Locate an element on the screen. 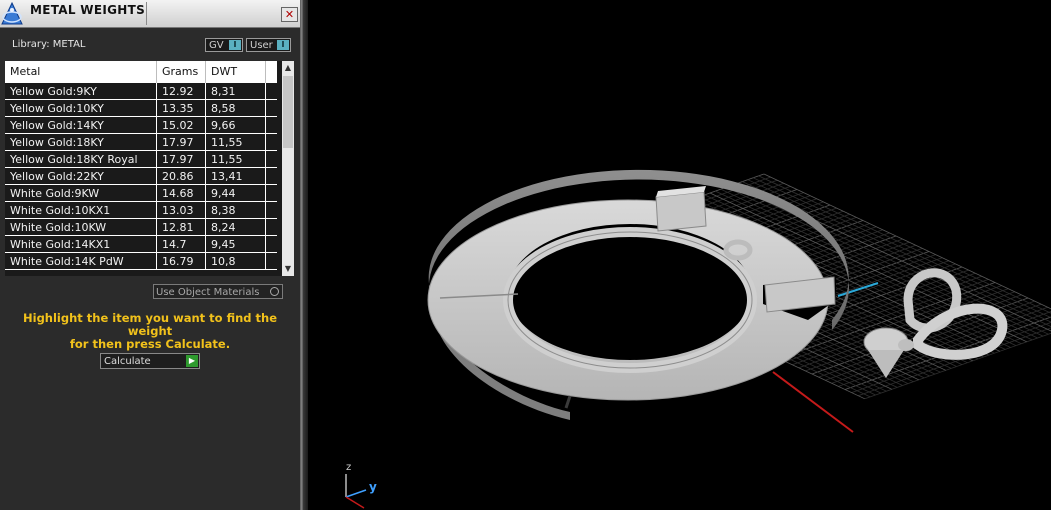 This screenshot has height=510, width=1051. table-row: Yellow Gold:22KY 20.86 13,41 is located at coordinates (141, 176).